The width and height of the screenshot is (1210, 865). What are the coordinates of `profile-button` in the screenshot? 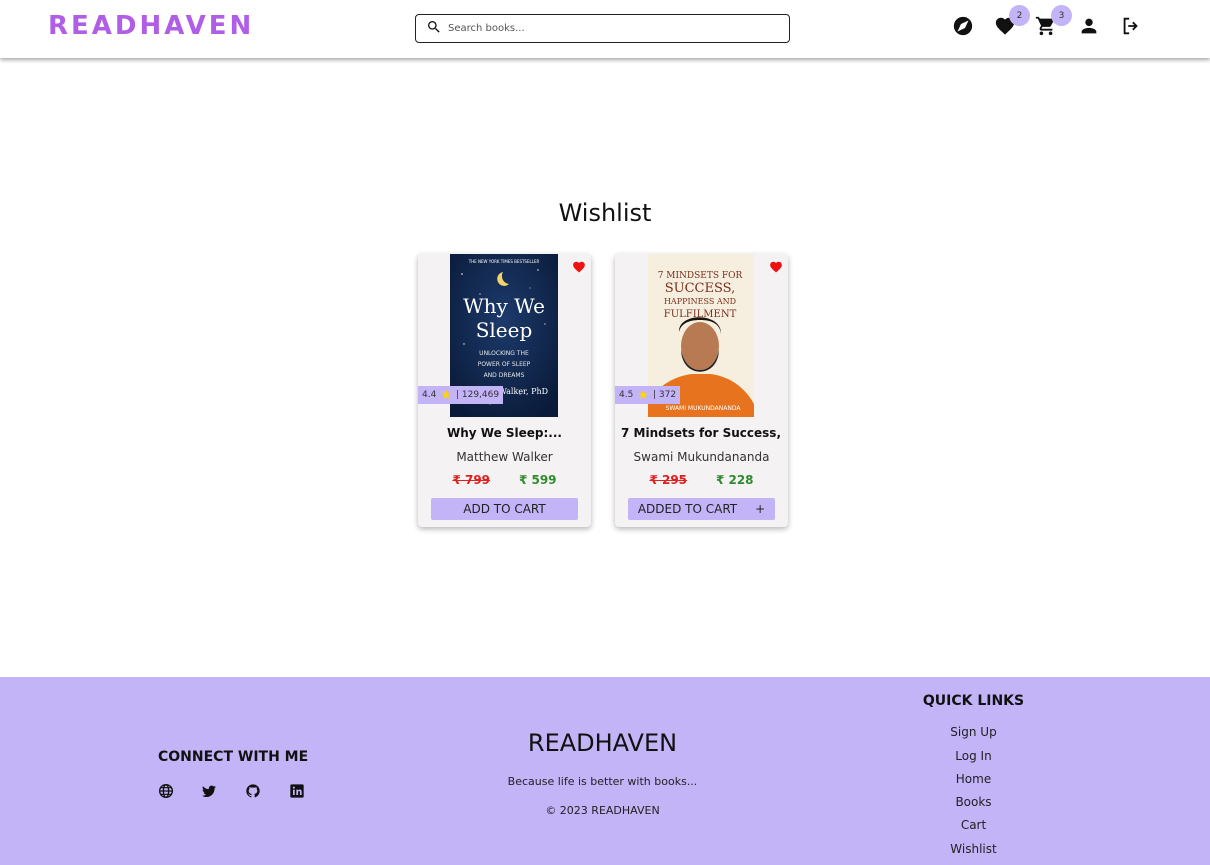 It's located at (1089, 26).